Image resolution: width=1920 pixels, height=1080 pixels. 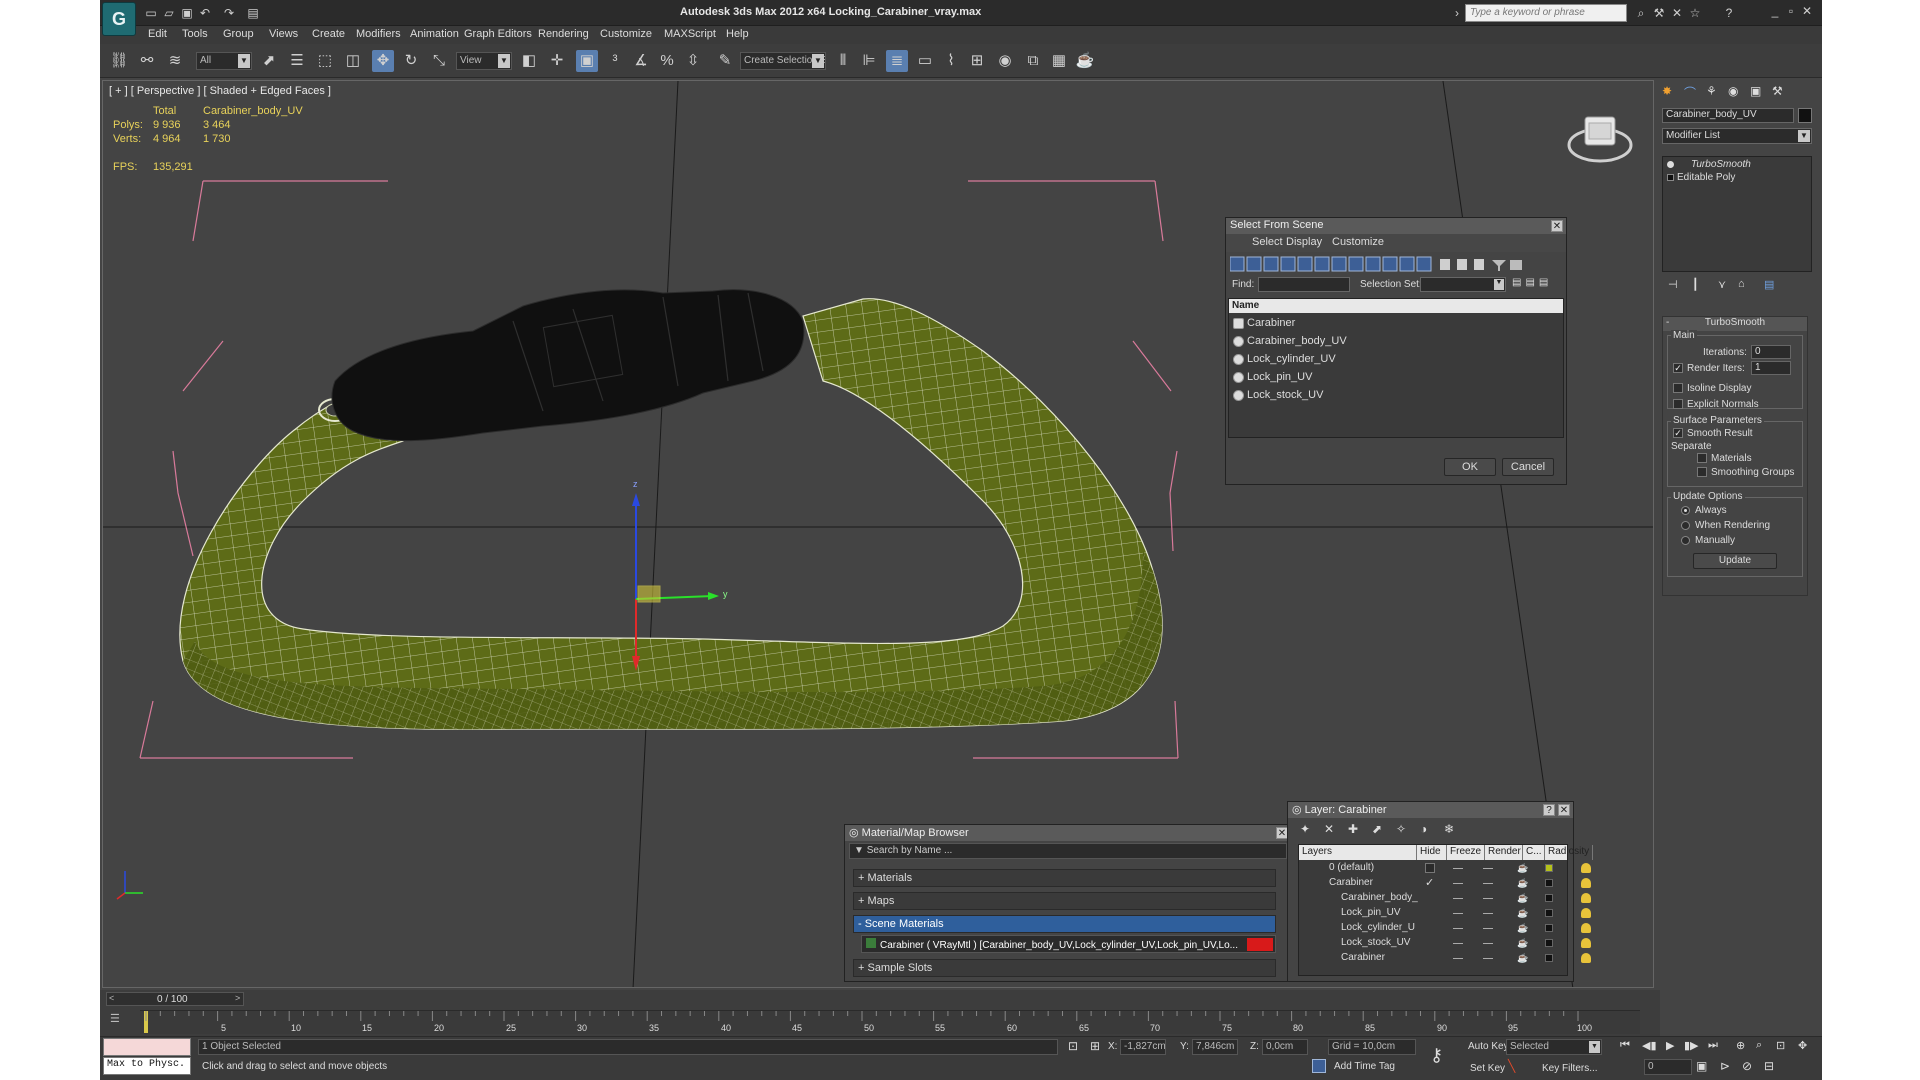 What do you see at coordinates (175, 999) in the screenshot?
I see `time-slider: < 0 / 100 >` at bounding box center [175, 999].